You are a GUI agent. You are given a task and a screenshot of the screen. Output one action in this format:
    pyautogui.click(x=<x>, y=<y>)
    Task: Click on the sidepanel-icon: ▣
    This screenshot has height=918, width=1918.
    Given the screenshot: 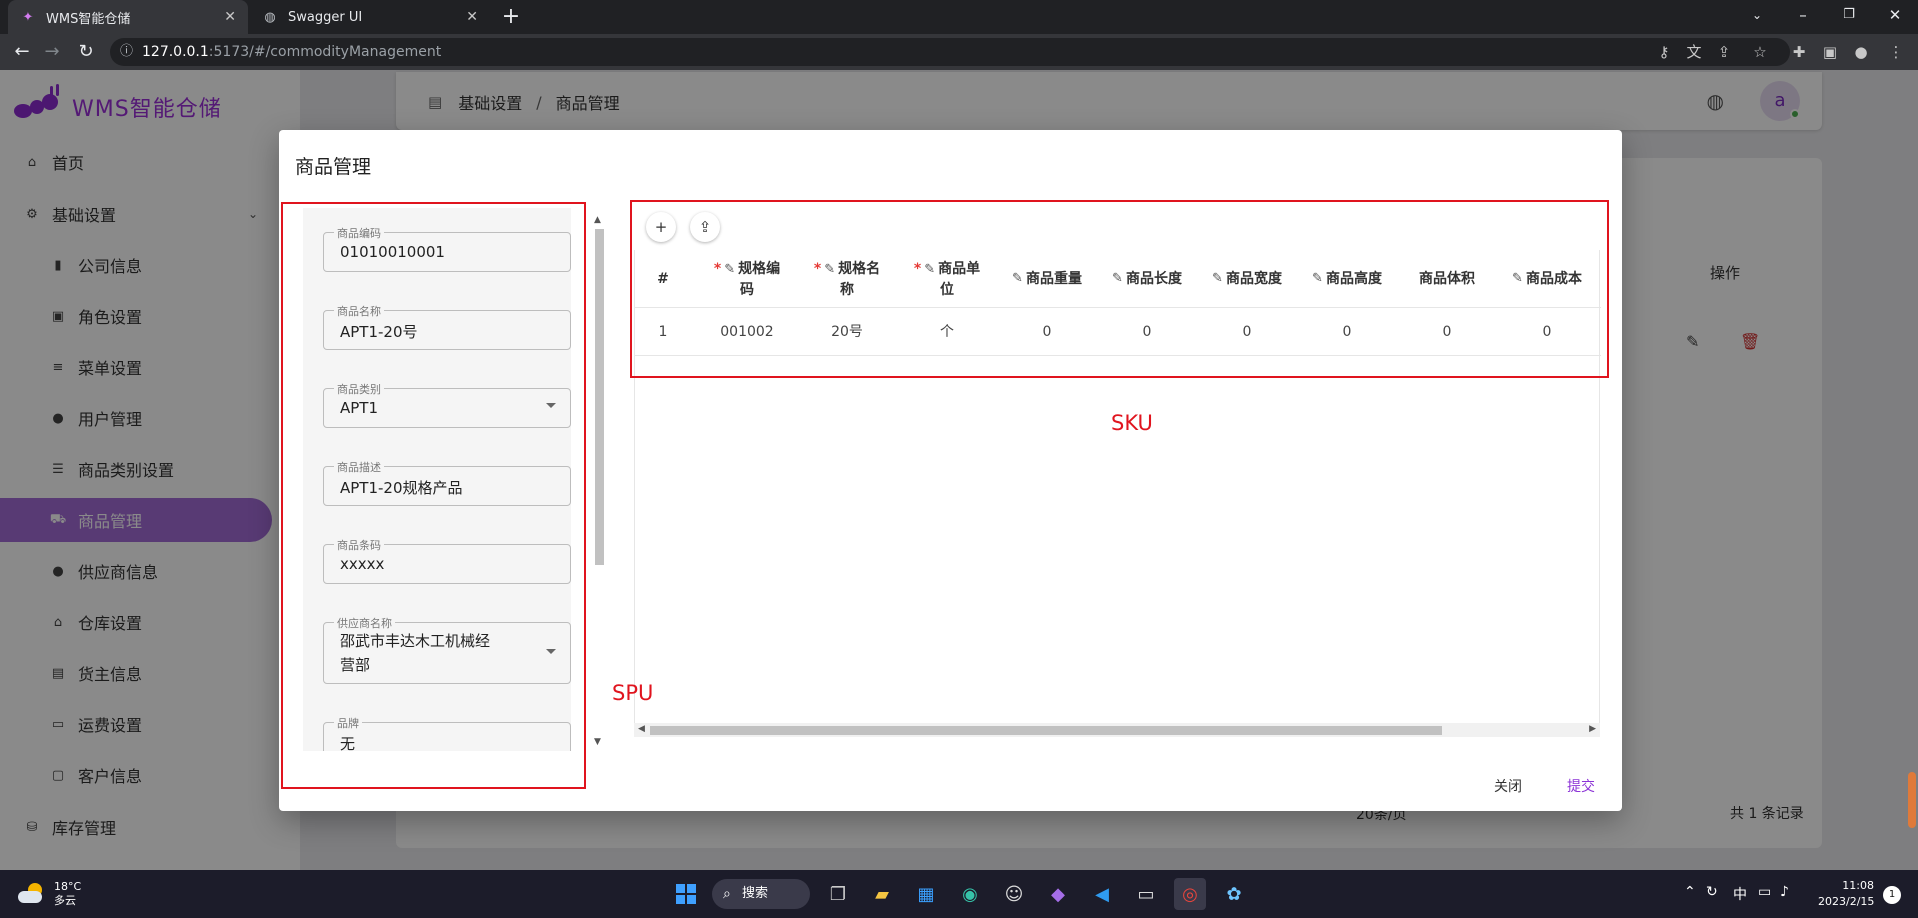 What is the action you would take?
    pyautogui.click(x=1830, y=52)
    